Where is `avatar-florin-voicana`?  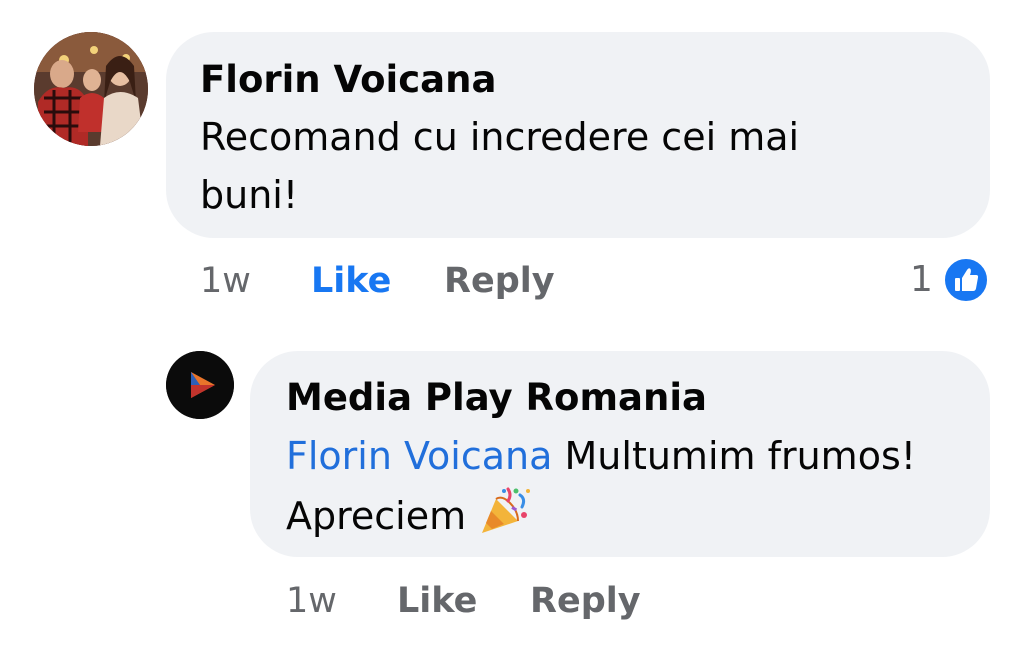
avatar-florin-voicana is located at coordinates (91, 89).